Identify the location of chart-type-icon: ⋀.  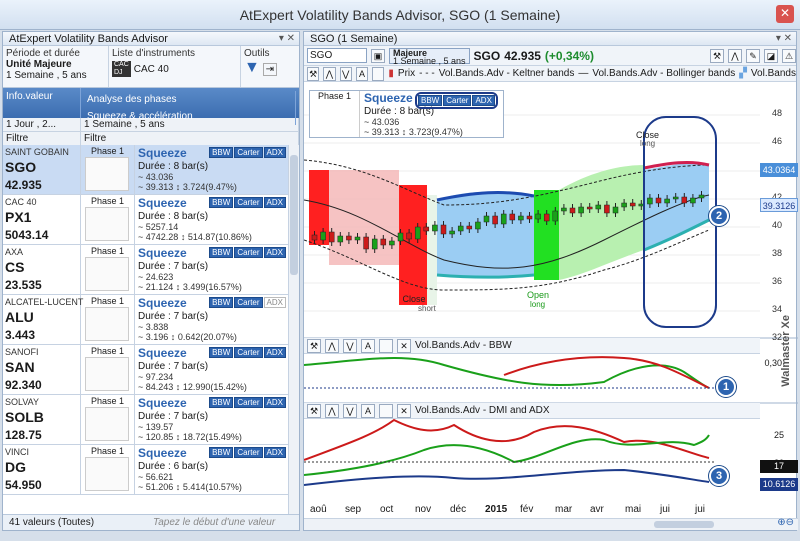
(735, 55).